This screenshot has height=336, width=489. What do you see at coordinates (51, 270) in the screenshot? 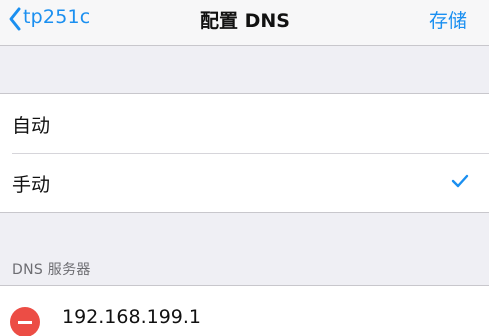
I see `section-header-dns-servers: DNS 服务器` at bounding box center [51, 270].